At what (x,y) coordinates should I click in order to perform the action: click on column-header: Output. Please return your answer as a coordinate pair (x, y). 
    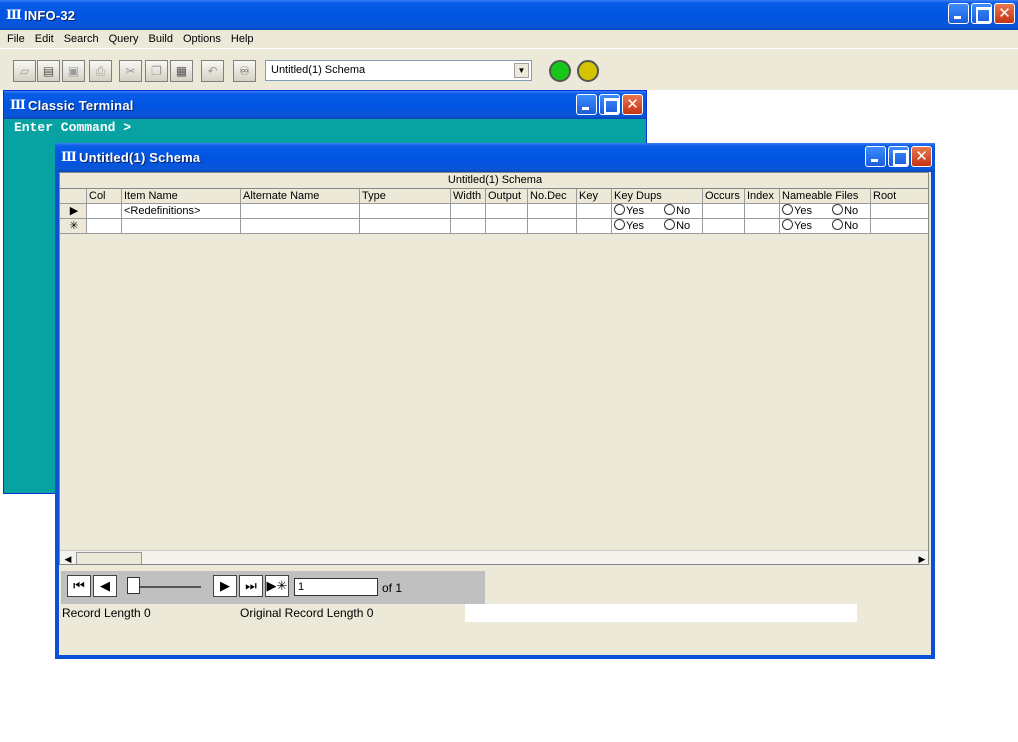
    Looking at the image, I should click on (507, 196).